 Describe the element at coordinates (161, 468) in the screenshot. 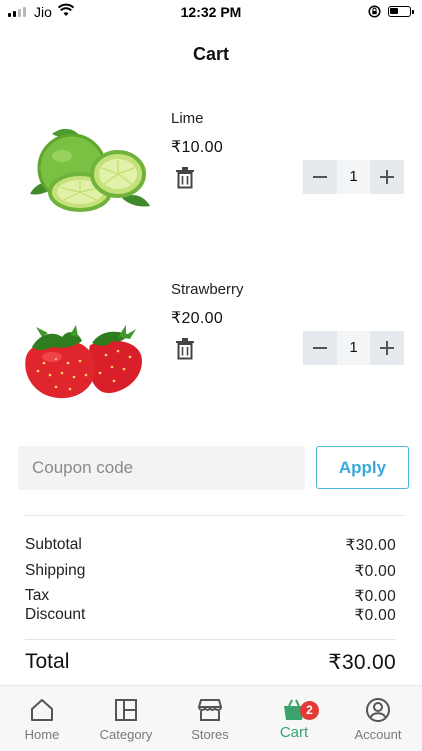

I see `coupon-code-input` at that location.